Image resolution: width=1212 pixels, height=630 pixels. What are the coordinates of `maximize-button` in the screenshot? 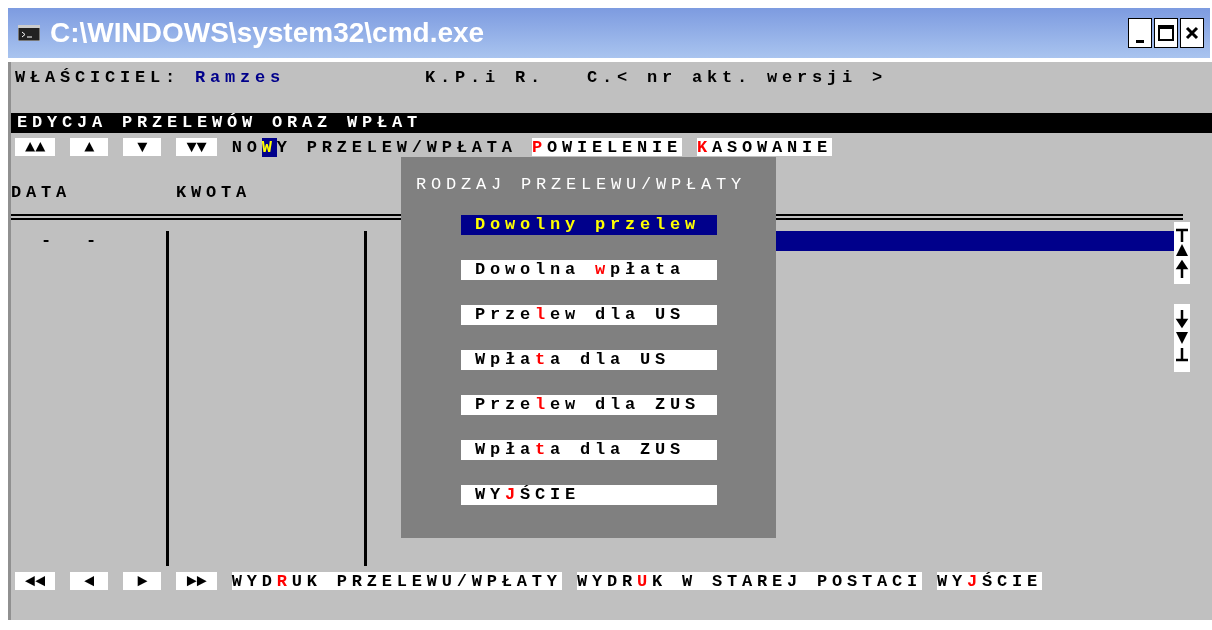 It's located at (1166, 33).